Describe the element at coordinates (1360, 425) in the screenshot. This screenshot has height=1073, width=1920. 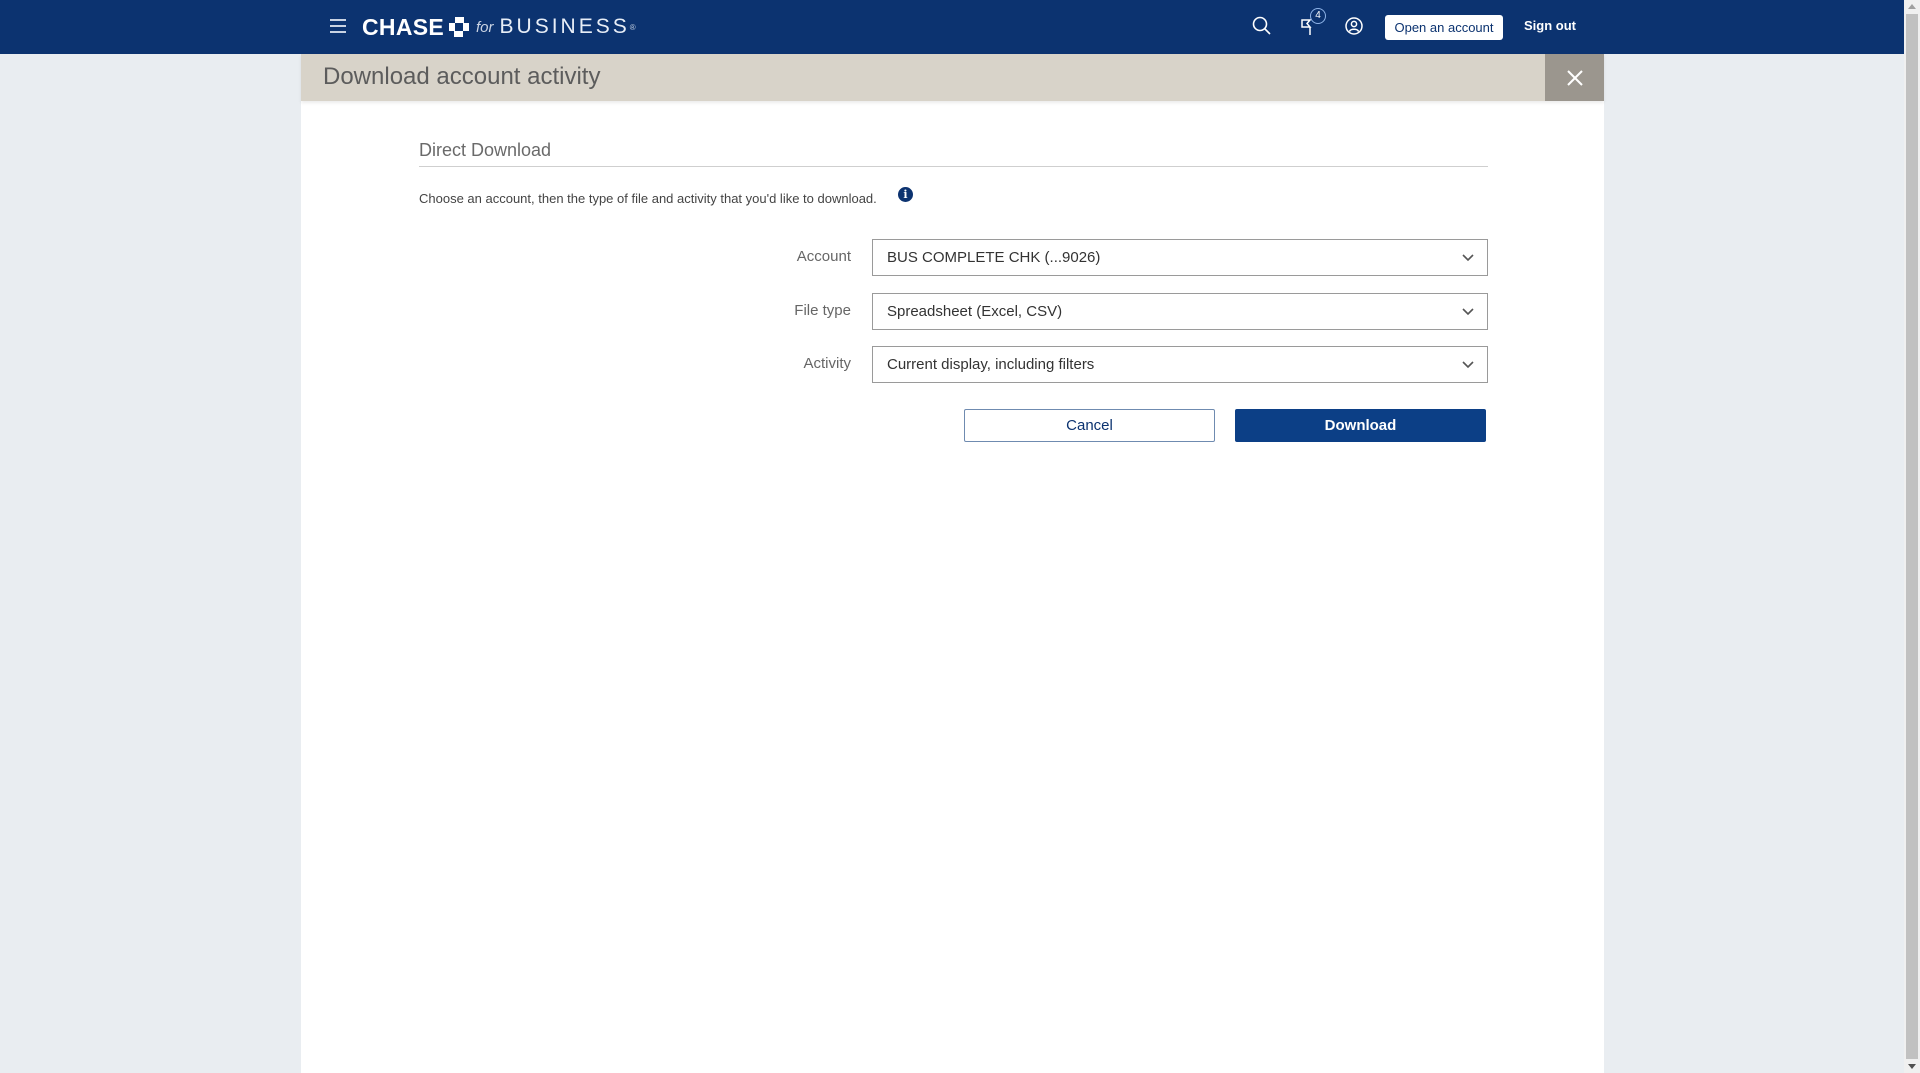
I see `download-button: Download` at that location.